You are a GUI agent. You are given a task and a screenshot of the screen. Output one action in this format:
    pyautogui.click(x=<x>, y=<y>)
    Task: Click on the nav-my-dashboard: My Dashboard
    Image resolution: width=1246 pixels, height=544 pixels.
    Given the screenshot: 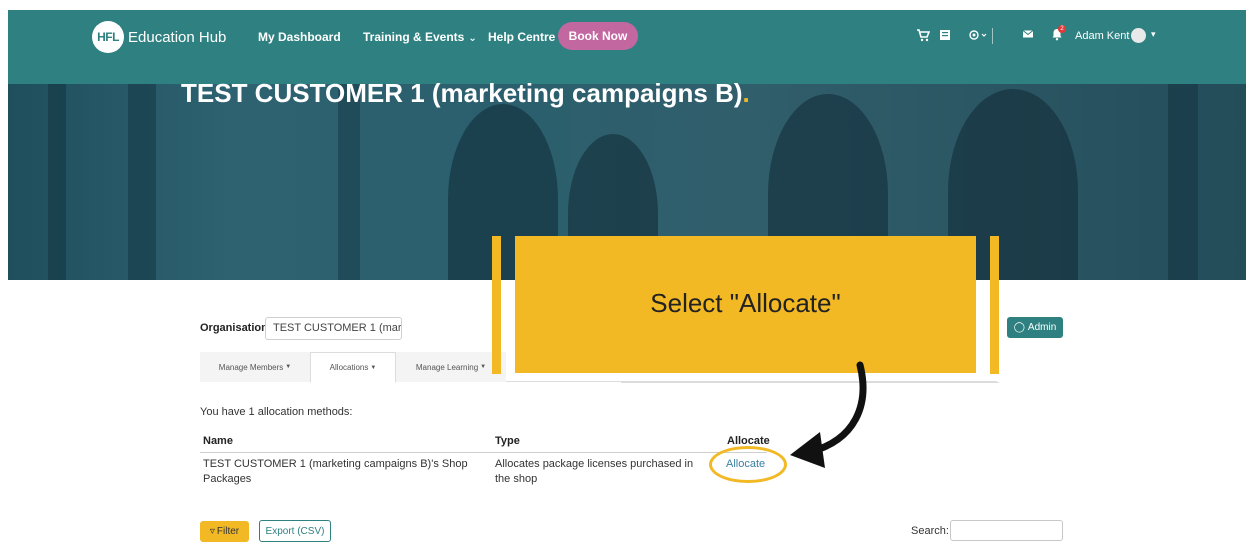 What is the action you would take?
    pyautogui.click(x=299, y=37)
    